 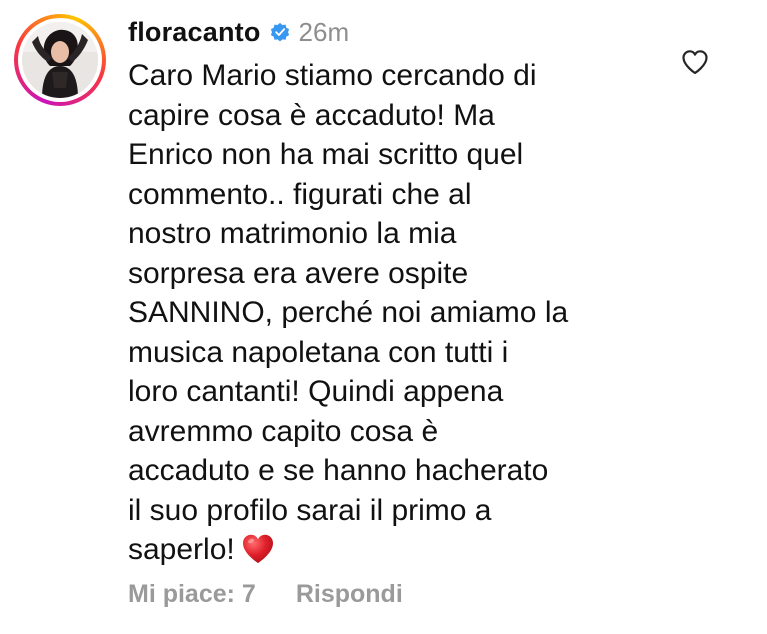 I want to click on comment-line: loro cantanti! Quindi appena, so click(x=316, y=391).